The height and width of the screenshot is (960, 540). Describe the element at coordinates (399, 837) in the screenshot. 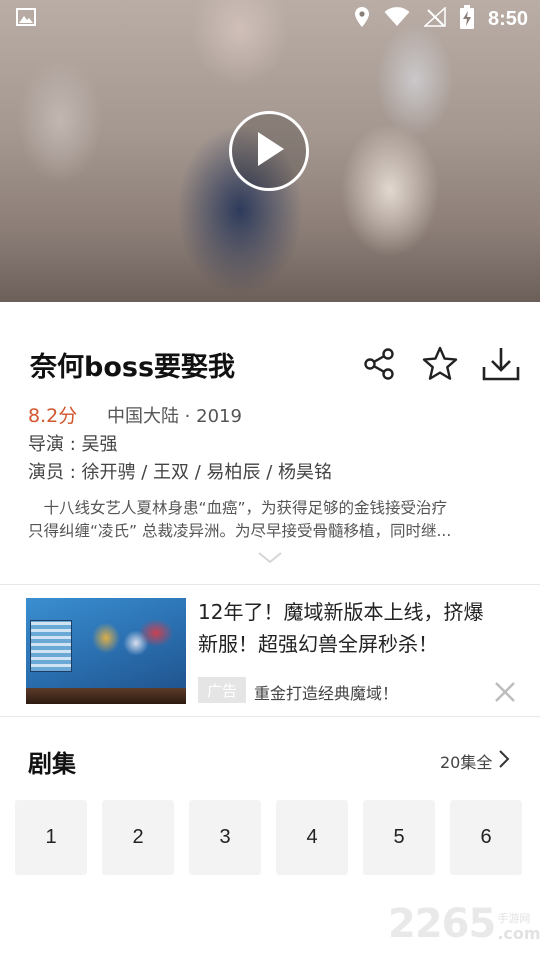

I see `episode-button: 5` at that location.